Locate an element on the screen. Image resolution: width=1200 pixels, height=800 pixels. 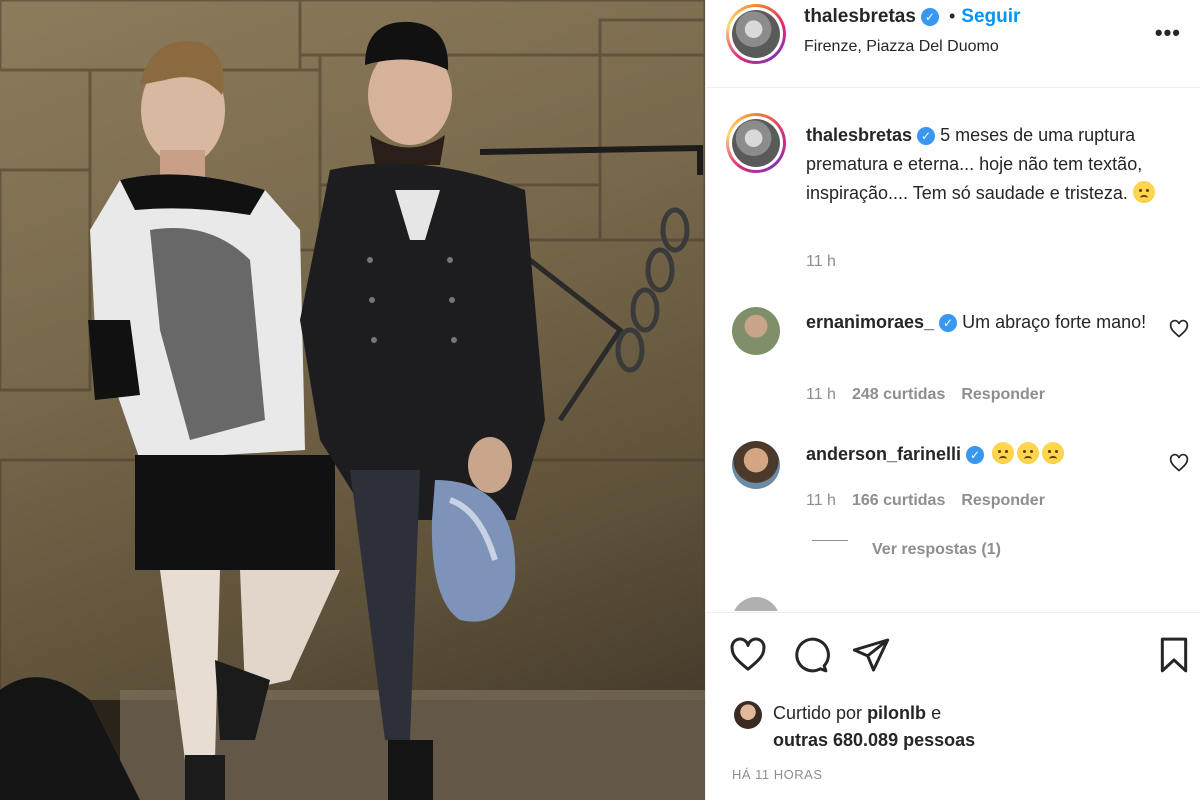
liker-username: pilonlb is located at coordinates (896, 713).